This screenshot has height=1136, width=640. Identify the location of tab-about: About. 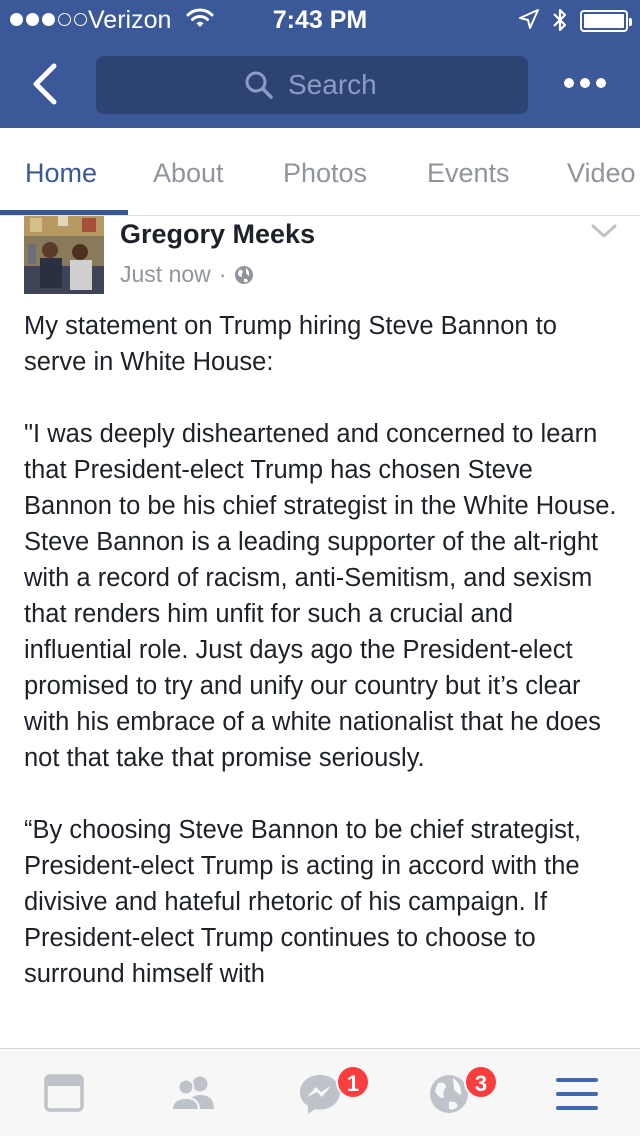
(188, 173).